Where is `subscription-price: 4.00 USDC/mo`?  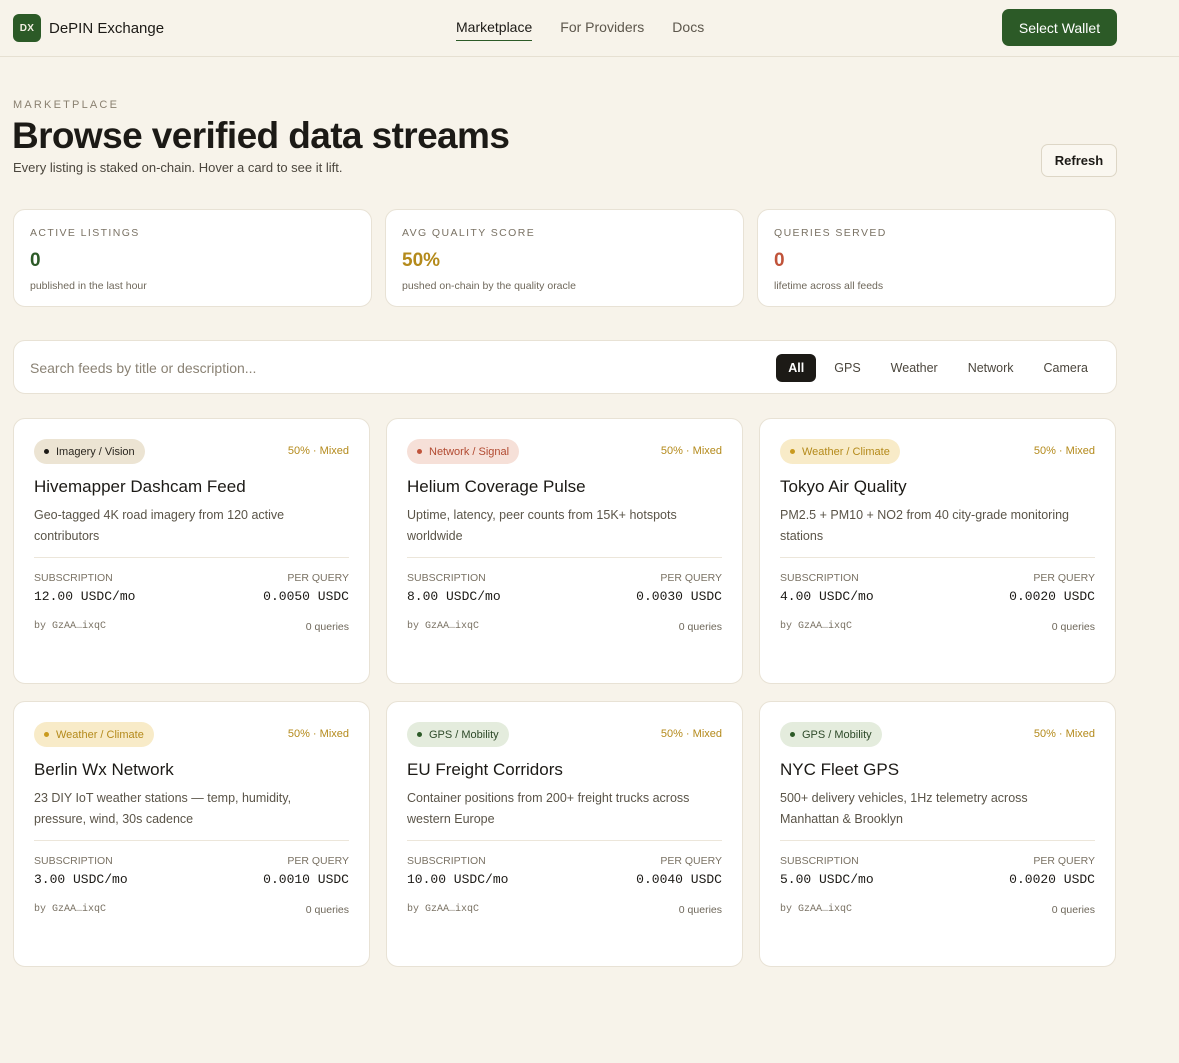
subscription-price: 4.00 USDC/mo is located at coordinates (827, 596).